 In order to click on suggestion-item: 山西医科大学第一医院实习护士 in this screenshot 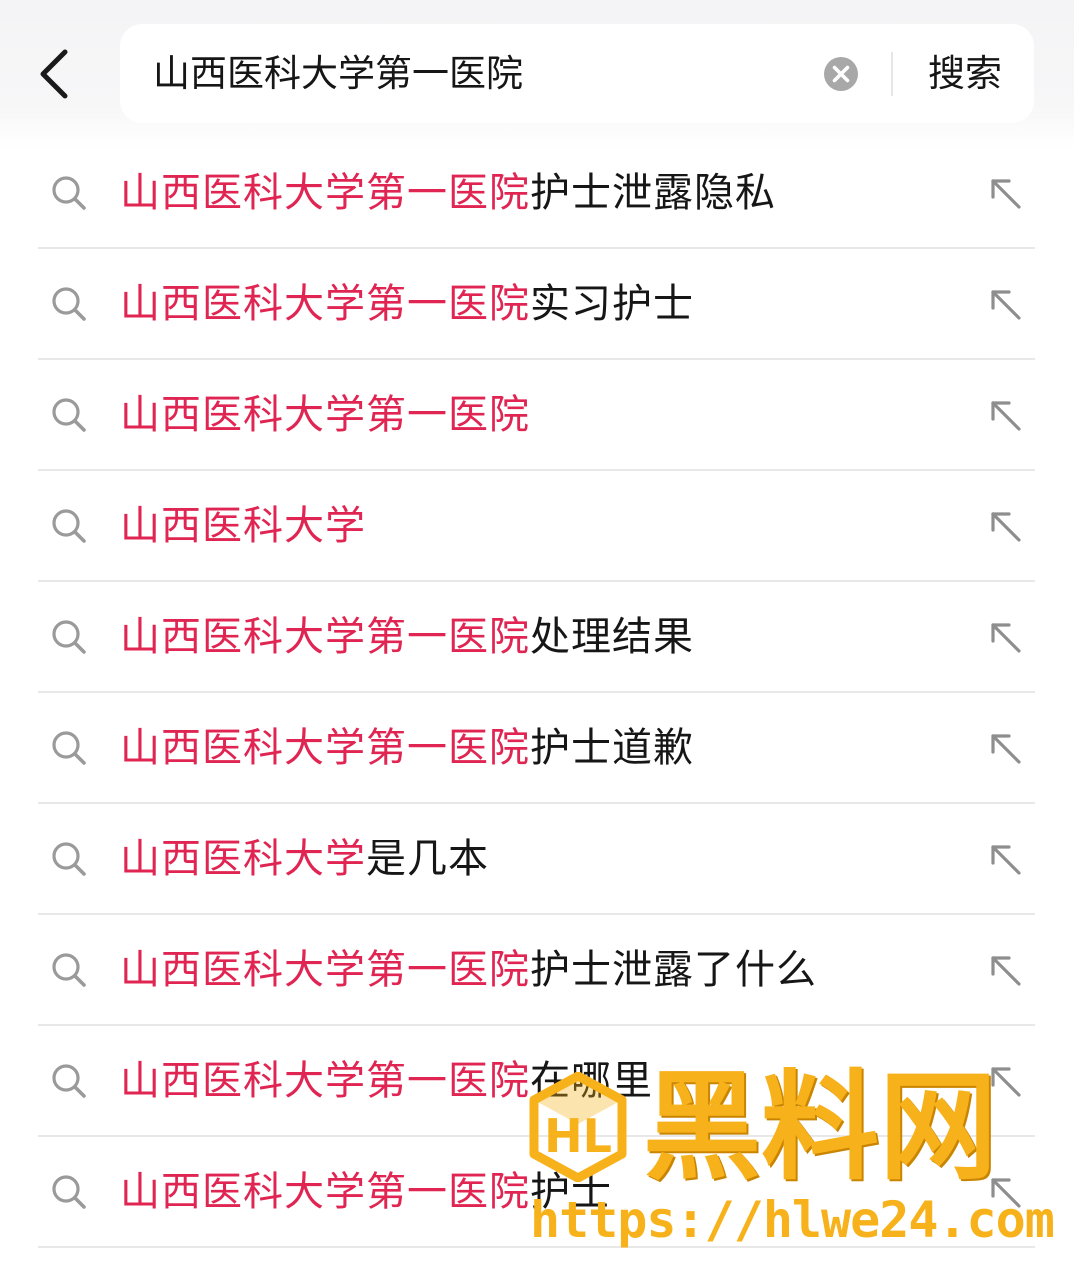, I will do `click(537, 304)`.